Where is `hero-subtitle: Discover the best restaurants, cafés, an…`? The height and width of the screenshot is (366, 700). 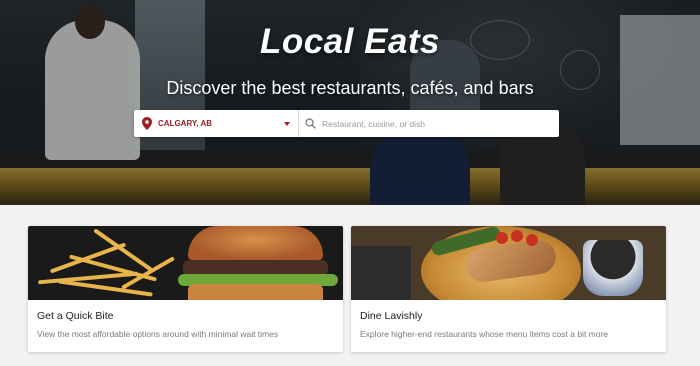
hero-subtitle: Discover the best restaurants, cafés, an… is located at coordinates (350, 88).